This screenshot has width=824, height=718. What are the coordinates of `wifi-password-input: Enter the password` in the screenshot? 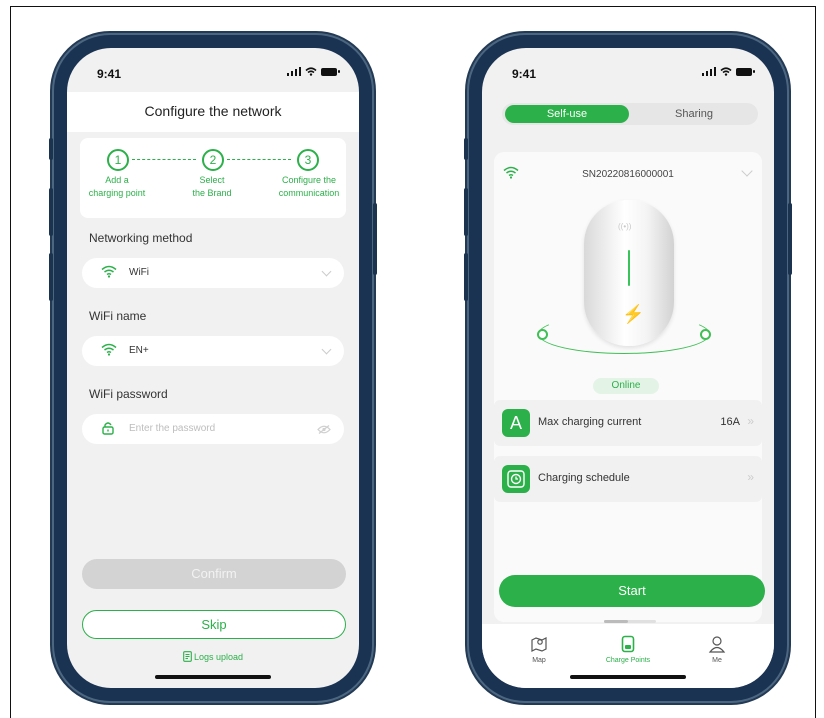 It's located at (213, 429).